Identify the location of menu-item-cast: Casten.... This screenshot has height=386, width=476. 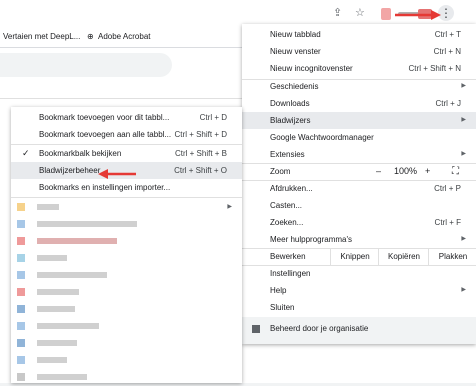
(359, 205).